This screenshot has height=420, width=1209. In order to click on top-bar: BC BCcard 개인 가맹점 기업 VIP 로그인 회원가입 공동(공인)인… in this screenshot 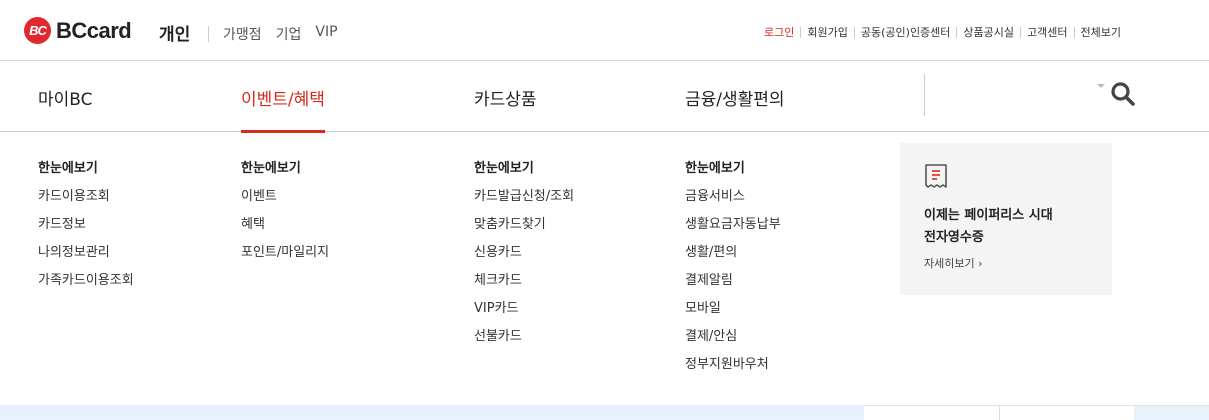, I will do `click(604, 30)`.